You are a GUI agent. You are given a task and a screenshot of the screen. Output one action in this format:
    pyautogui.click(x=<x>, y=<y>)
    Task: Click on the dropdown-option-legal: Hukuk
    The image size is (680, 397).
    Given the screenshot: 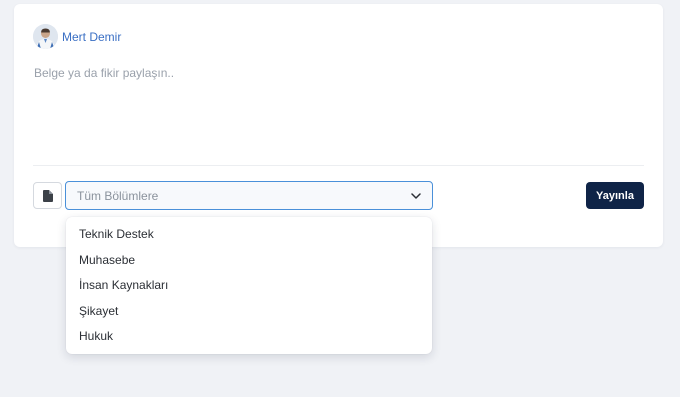 What is the action you would take?
    pyautogui.click(x=249, y=337)
    